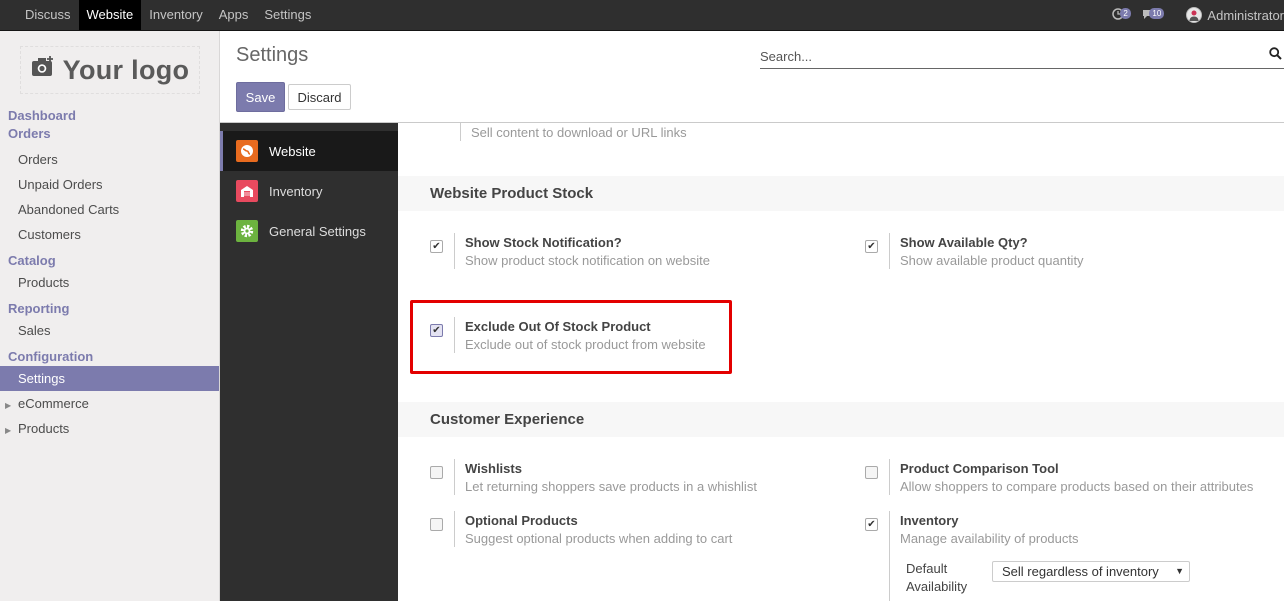 The image size is (1284, 601). Describe the element at coordinates (521, 520) in the screenshot. I see `setting-label: Optional Products` at that location.